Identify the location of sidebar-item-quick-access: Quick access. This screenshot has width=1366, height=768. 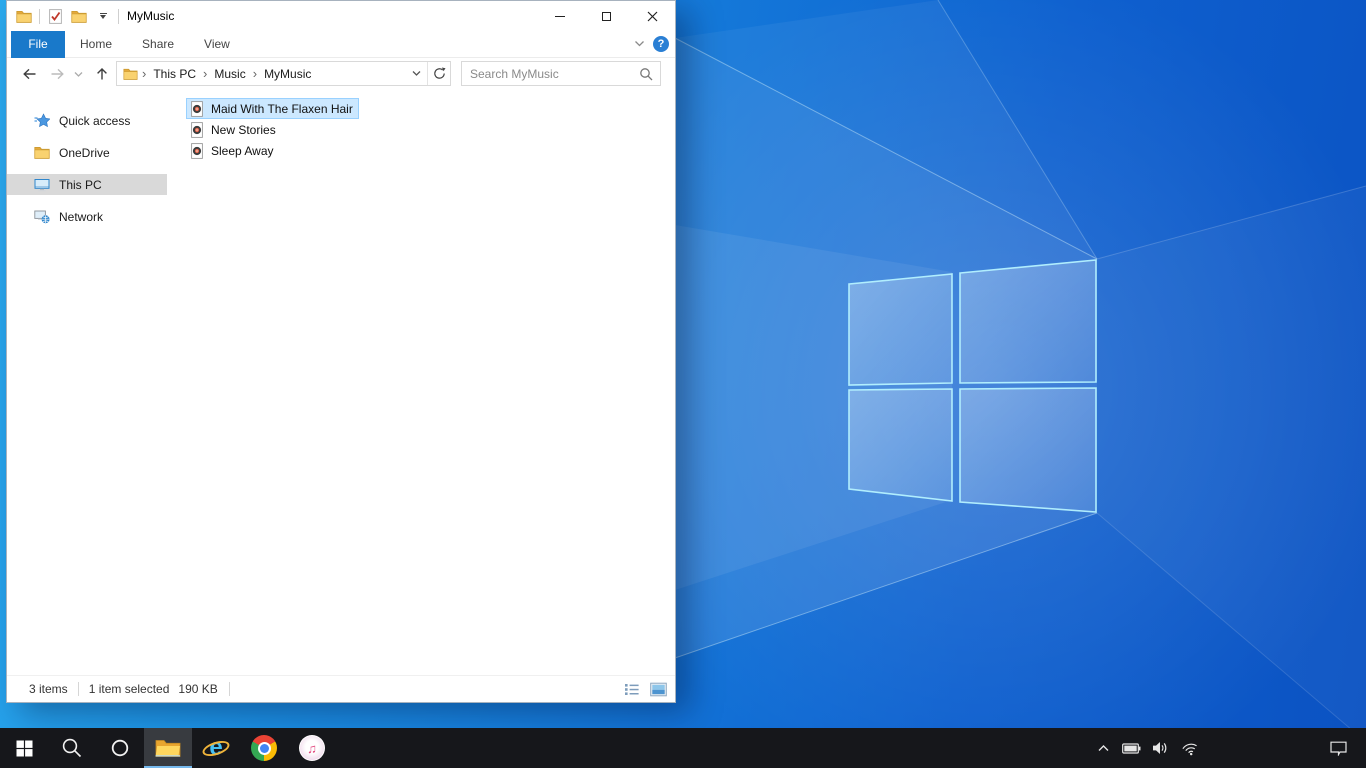
(87, 120).